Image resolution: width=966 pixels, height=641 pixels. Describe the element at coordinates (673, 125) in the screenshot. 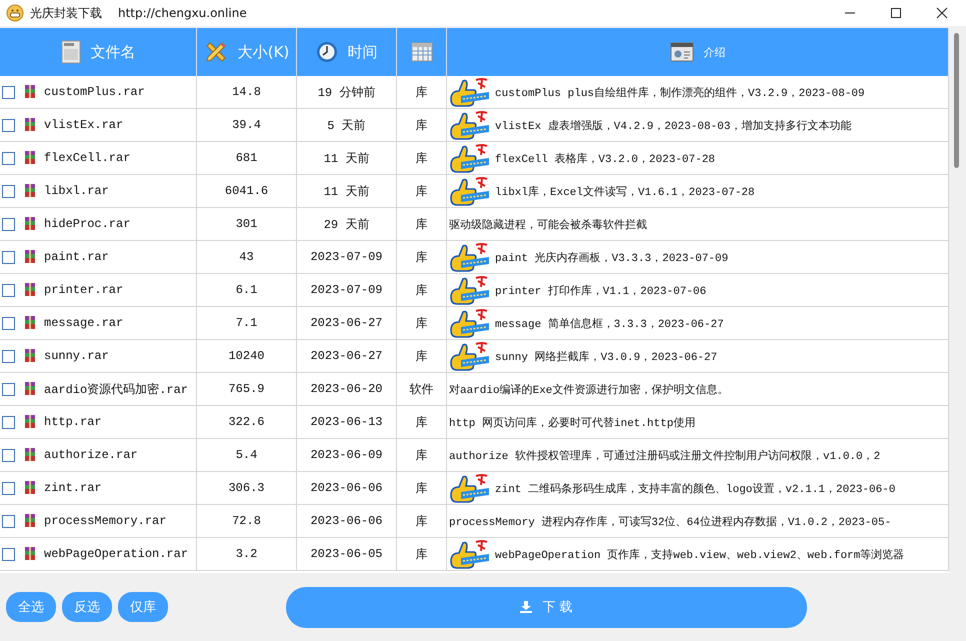

I see `description-text: vlistEx 虚表增强版，V4.2.9，2023-08-03，增加支持多行文本功能` at that location.